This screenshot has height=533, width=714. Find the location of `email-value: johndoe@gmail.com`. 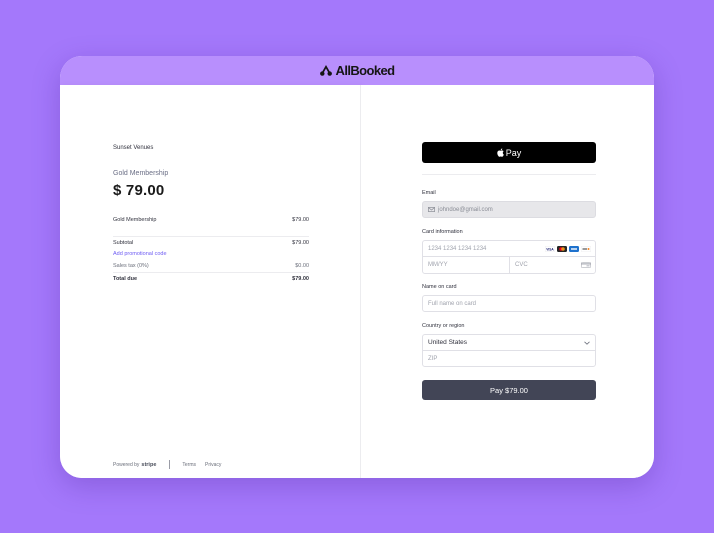

email-value: johndoe@gmail.com is located at coordinates (465, 209).